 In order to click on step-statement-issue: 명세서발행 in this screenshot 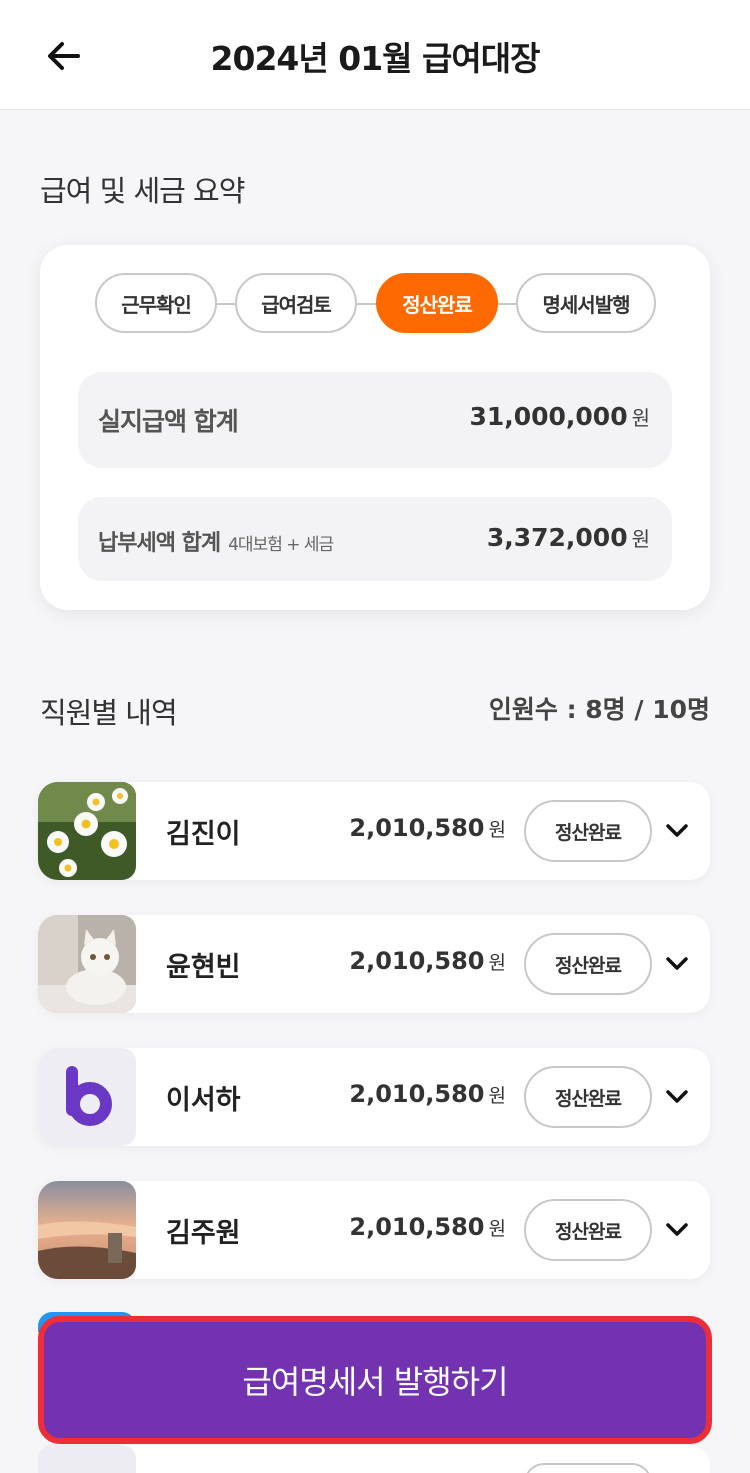, I will do `click(586, 303)`.